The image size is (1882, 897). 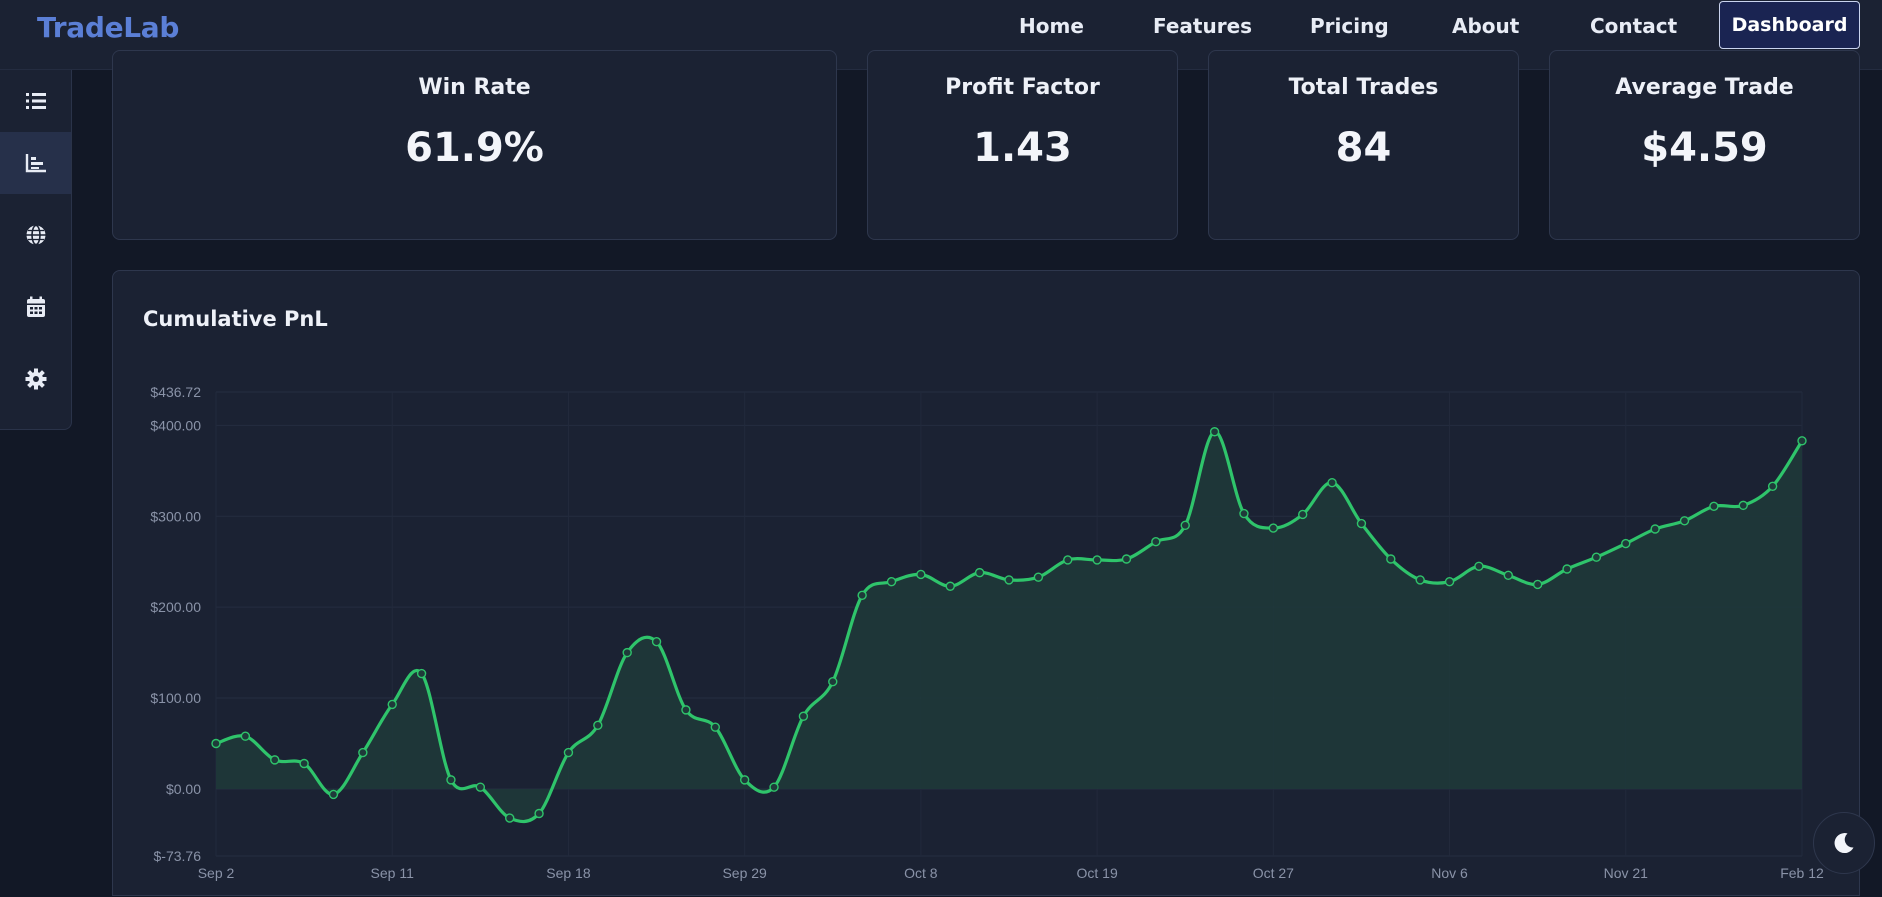 What do you see at coordinates (175, 425) in the screenshot?
I see `y-tick-label: $400.00` at bounding box center [175, 425].